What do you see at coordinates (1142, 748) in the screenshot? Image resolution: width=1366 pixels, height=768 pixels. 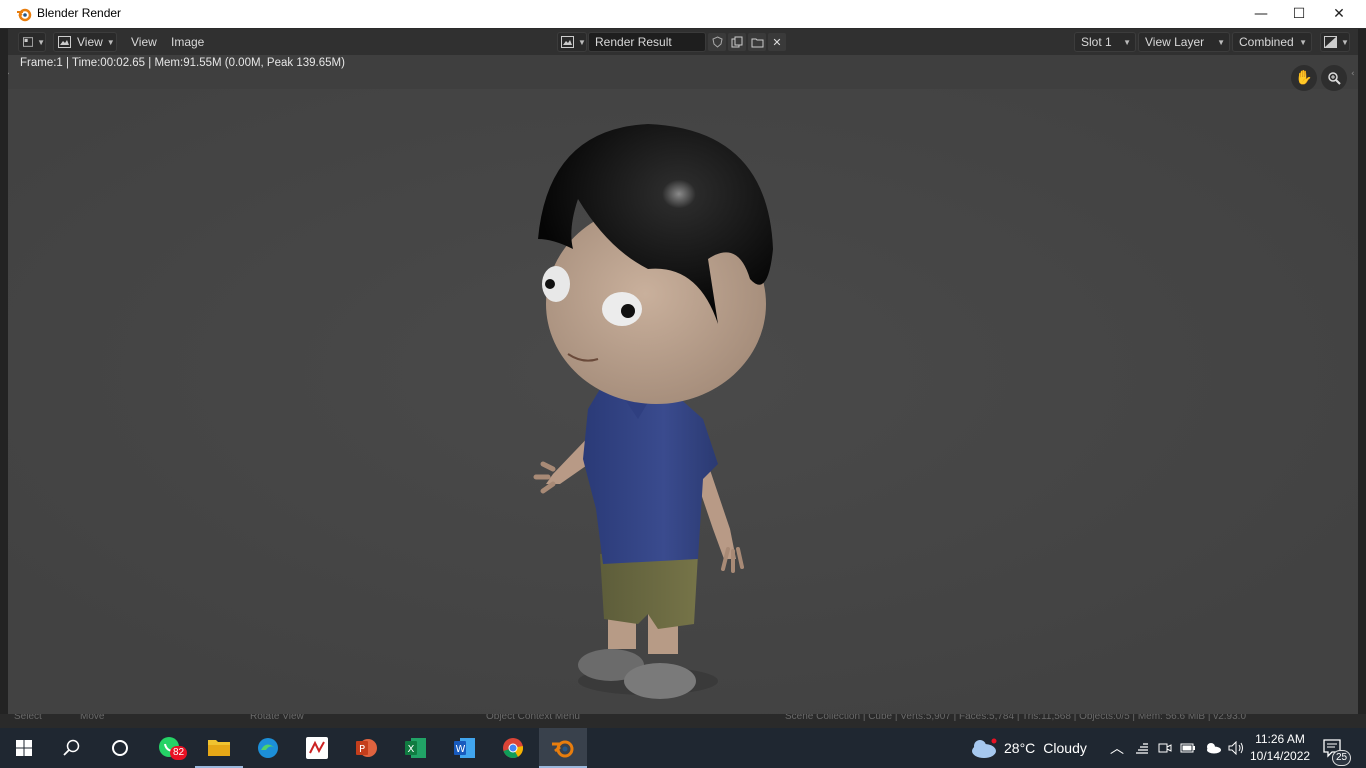 I see `network-icon` at bounding box center [1142, 748].